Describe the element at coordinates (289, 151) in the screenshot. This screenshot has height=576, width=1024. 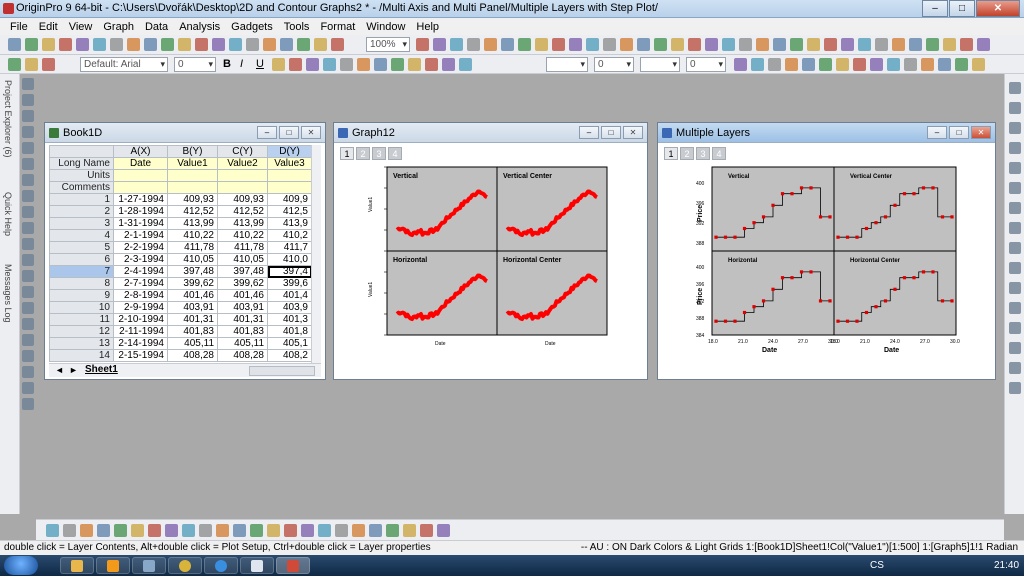
I see `column-header: D(Y)` at that location.